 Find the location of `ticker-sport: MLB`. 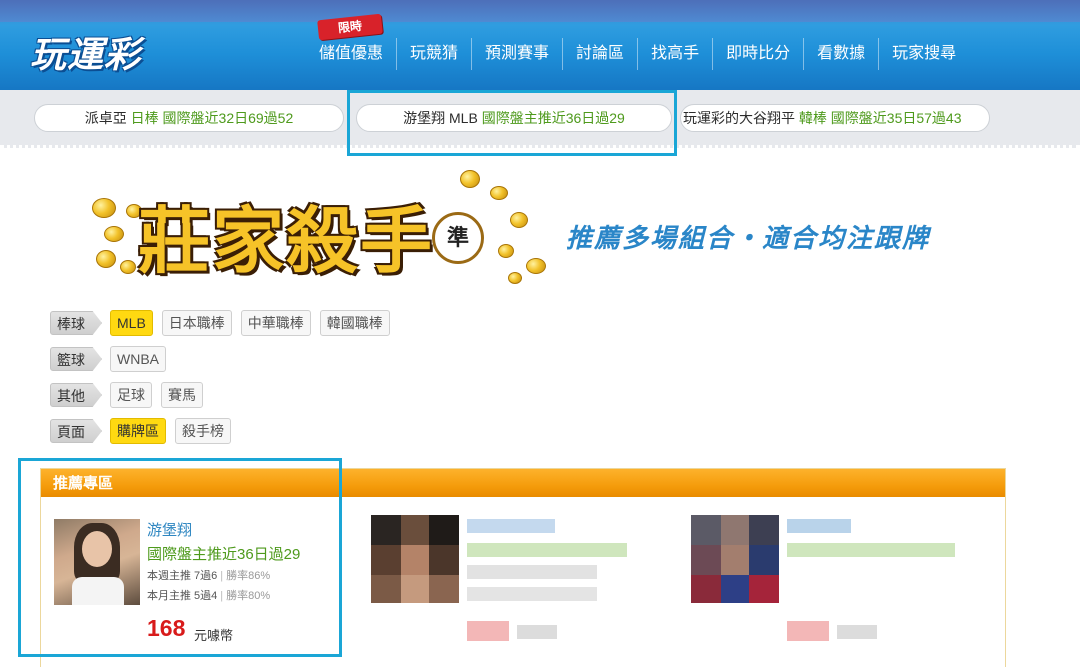

ticker-sport: MLB is located at coordinates (463, 118).